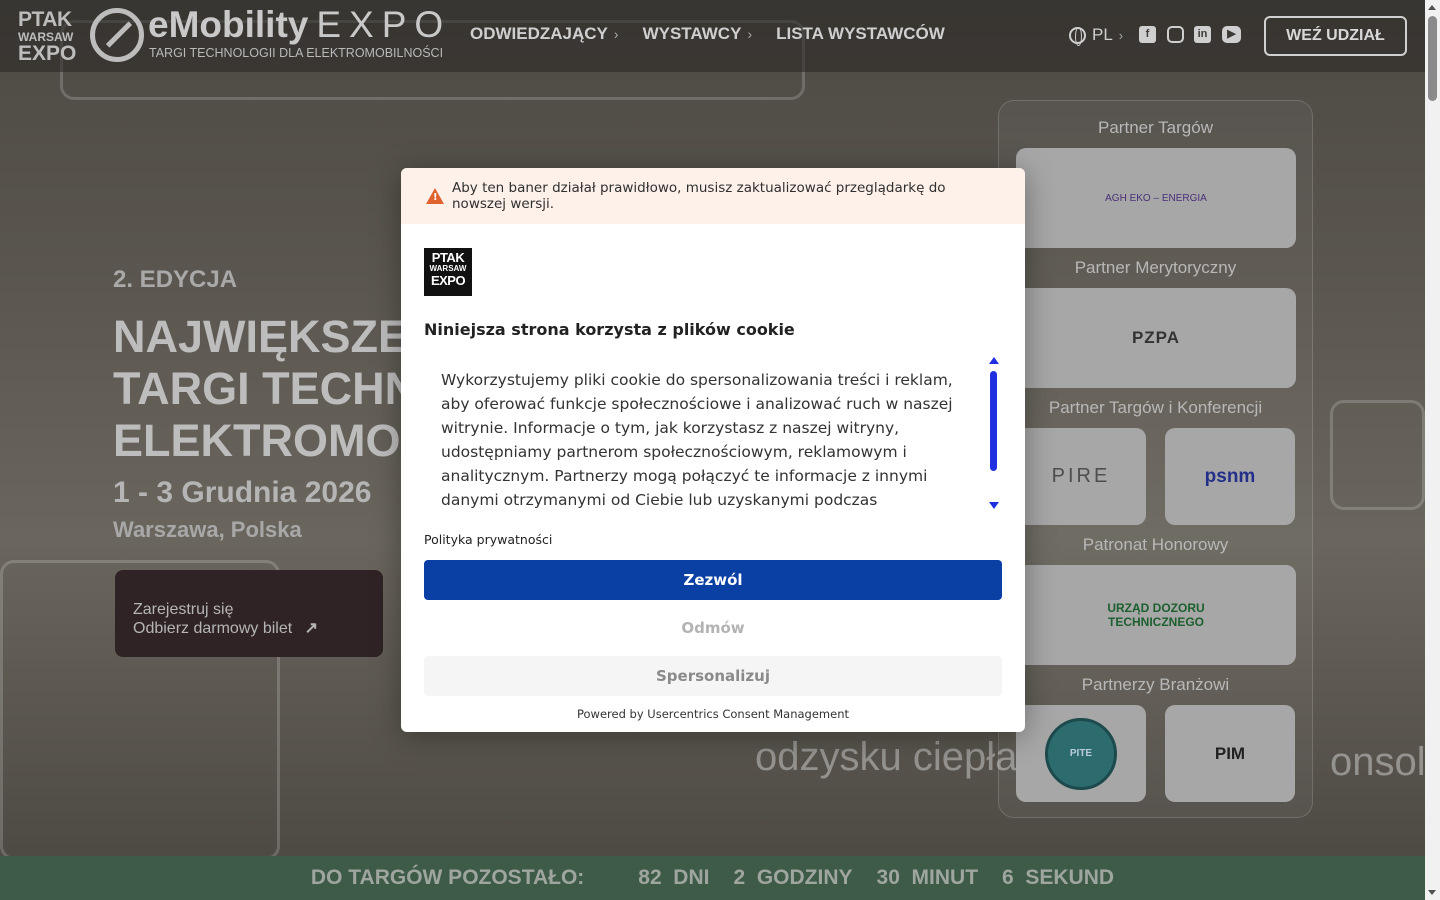 This screenshot has width=1440, height=900. What do you see at coordinates (242, 492) in the screenshot?
I see `event-dates: 1 - 3 Grudnia 2026` at bounding box center [242, 492].